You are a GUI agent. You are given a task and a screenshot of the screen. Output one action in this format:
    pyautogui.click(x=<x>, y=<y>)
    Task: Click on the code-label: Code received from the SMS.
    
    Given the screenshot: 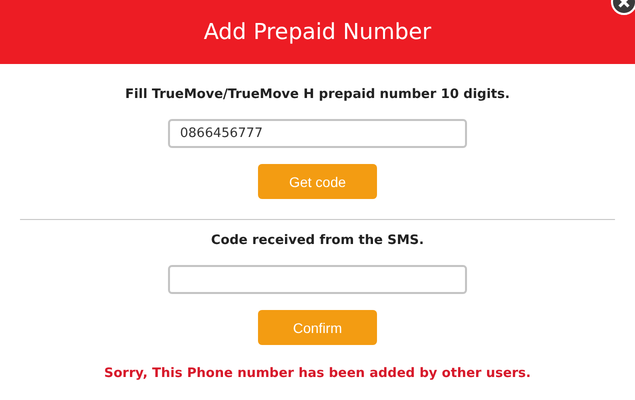 What is the action you would take?
    pyautogui.click(x=317, y=241)
    